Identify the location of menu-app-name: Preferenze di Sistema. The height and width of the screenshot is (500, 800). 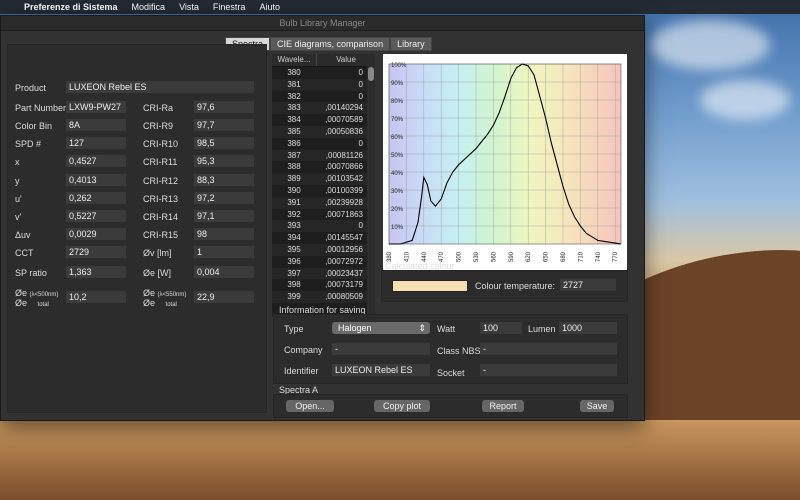
(71, 7).